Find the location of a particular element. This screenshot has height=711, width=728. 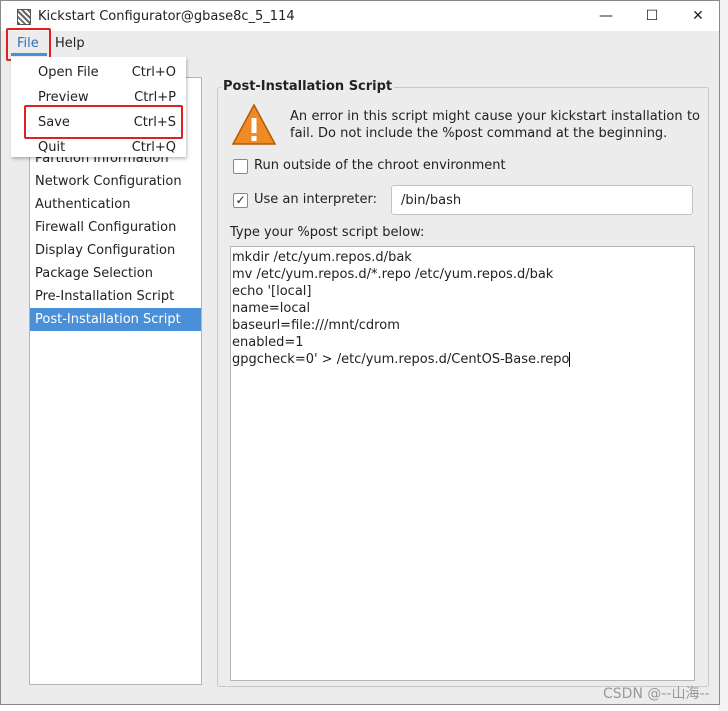

sidebar-item-firewall-configuration: Firewall Configuration is located at coordinates (115, 227).